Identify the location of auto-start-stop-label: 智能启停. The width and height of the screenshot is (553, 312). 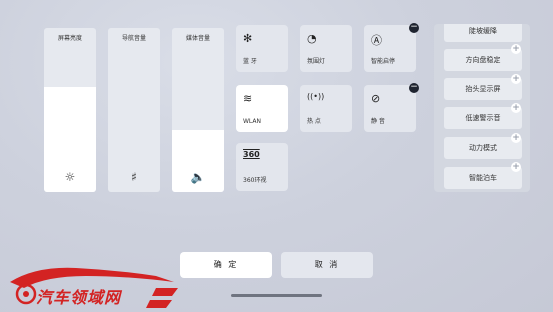
(383, 61).